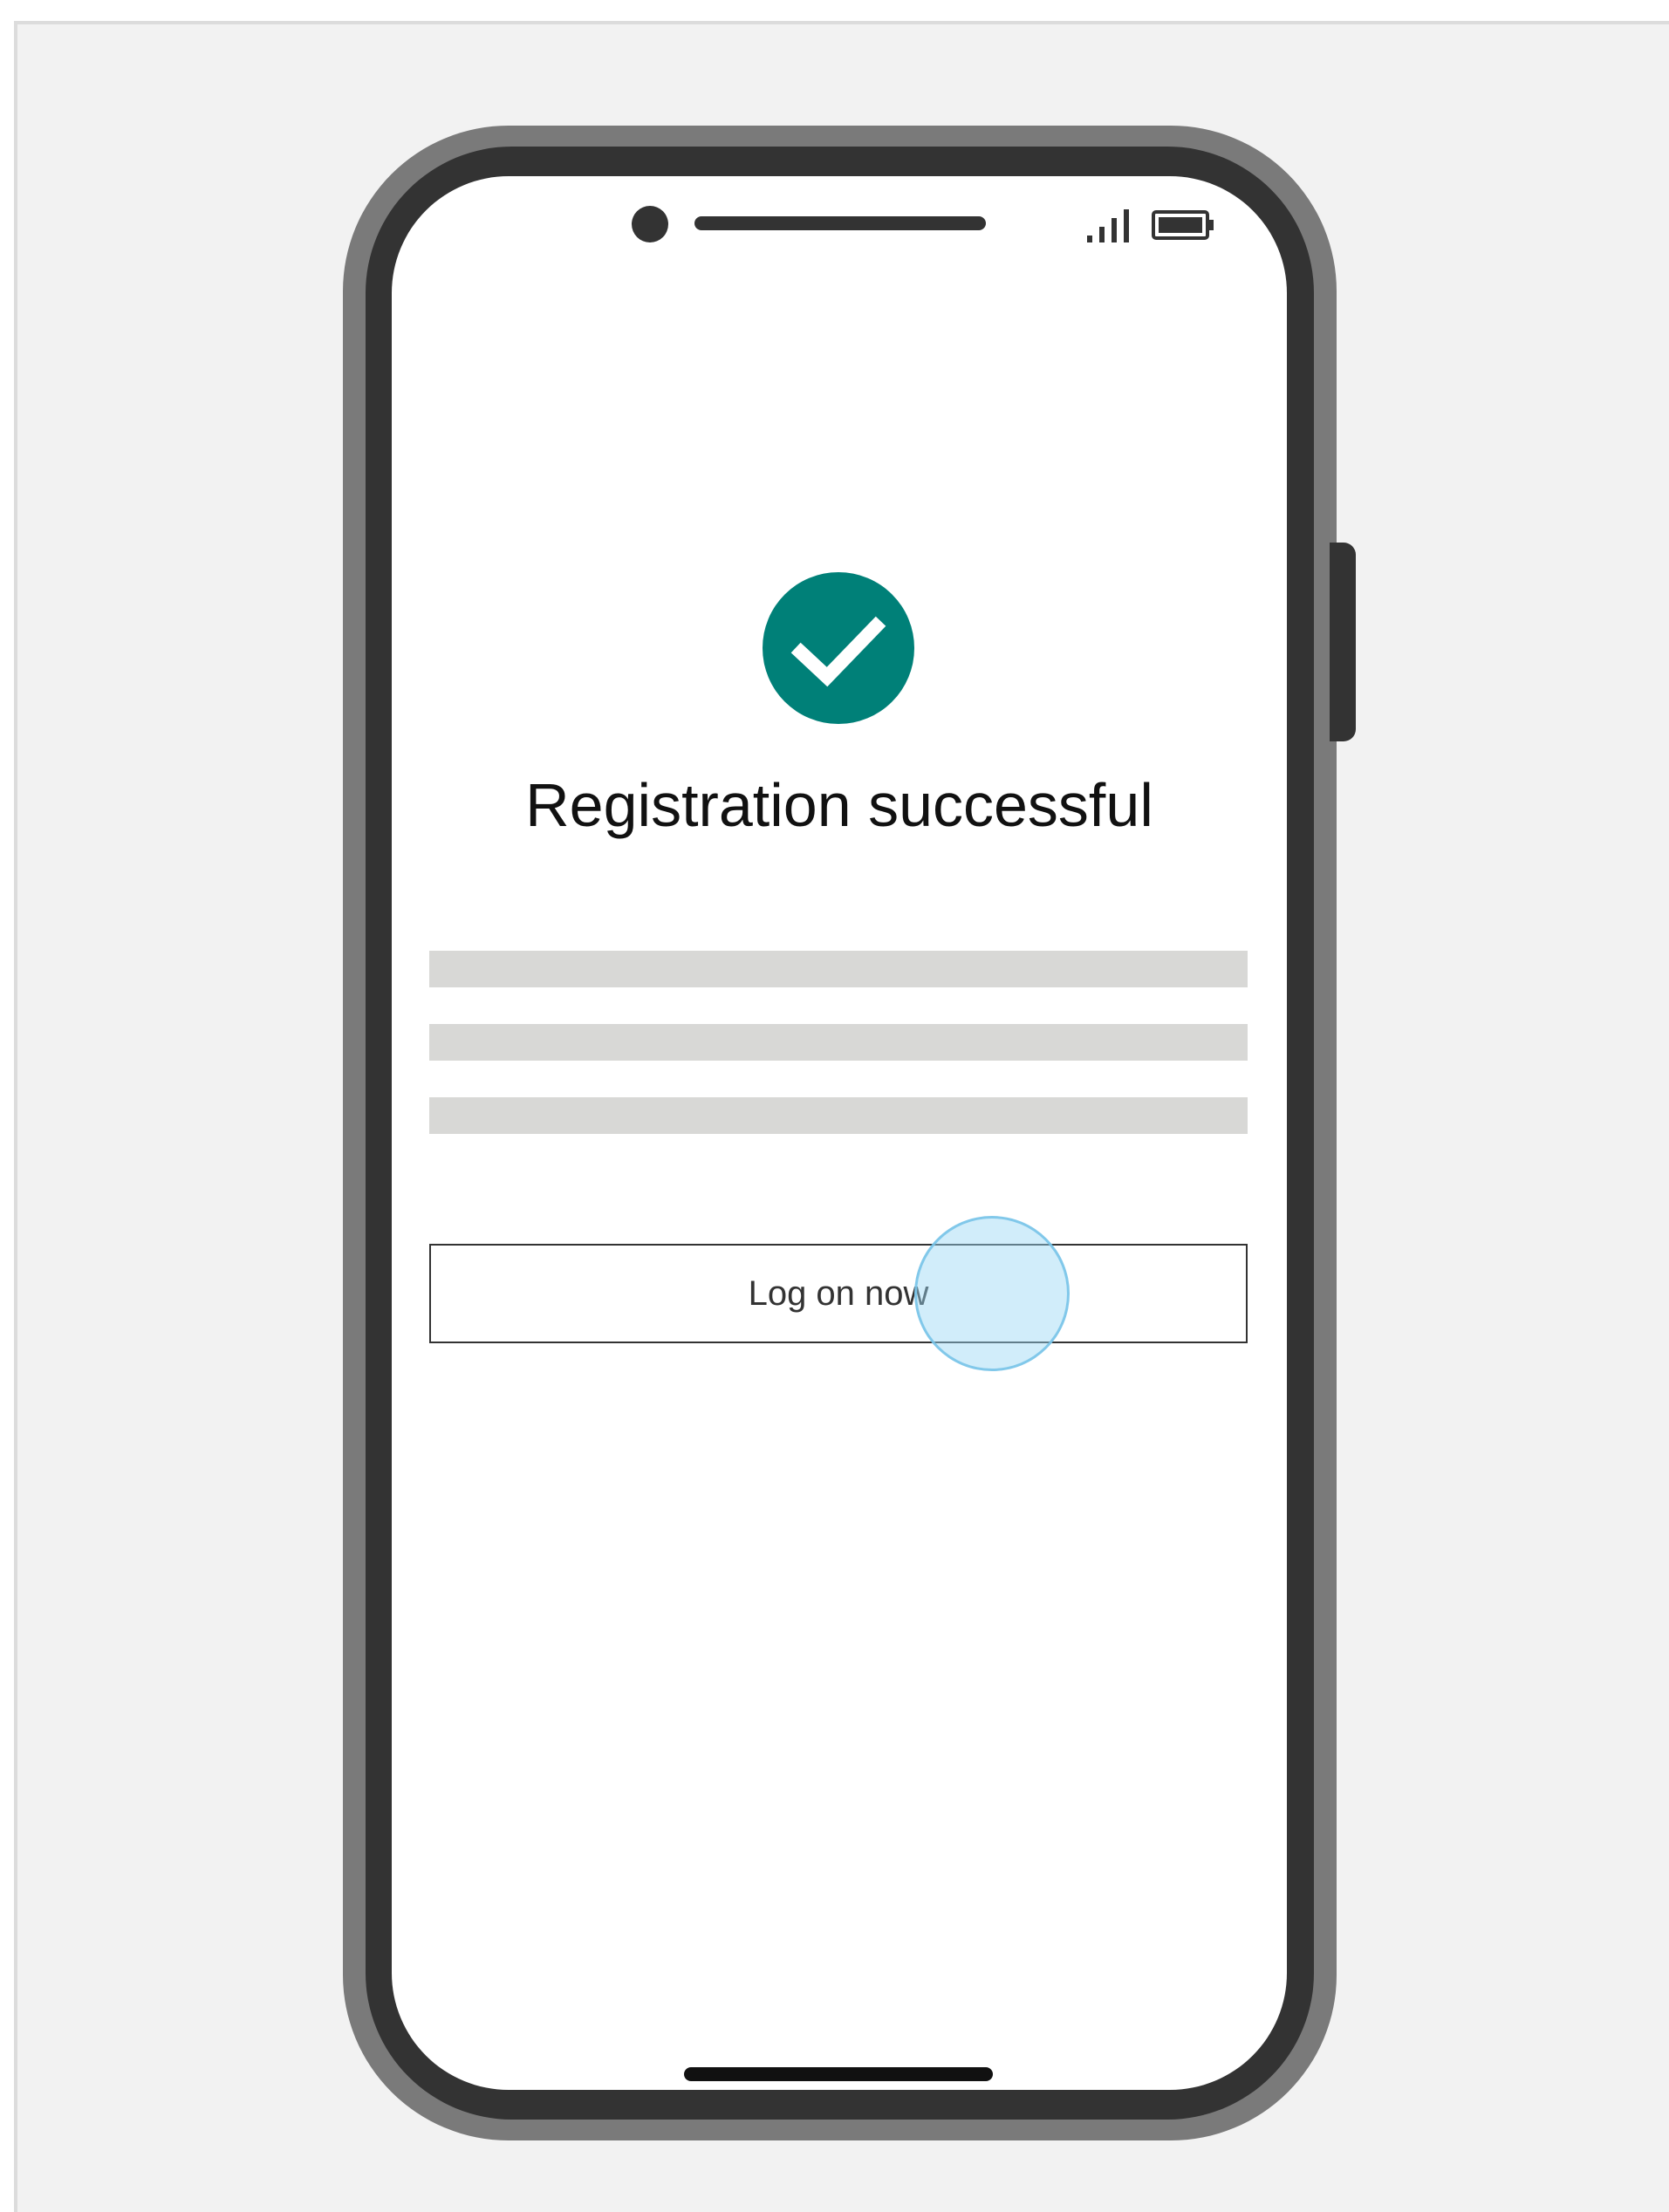 This screenshot has width=1669, height=2212. What do you see at coordinates (992, 1293) in the screenshot?
I see `tap-indicator` at bounding box center [992, 1293].